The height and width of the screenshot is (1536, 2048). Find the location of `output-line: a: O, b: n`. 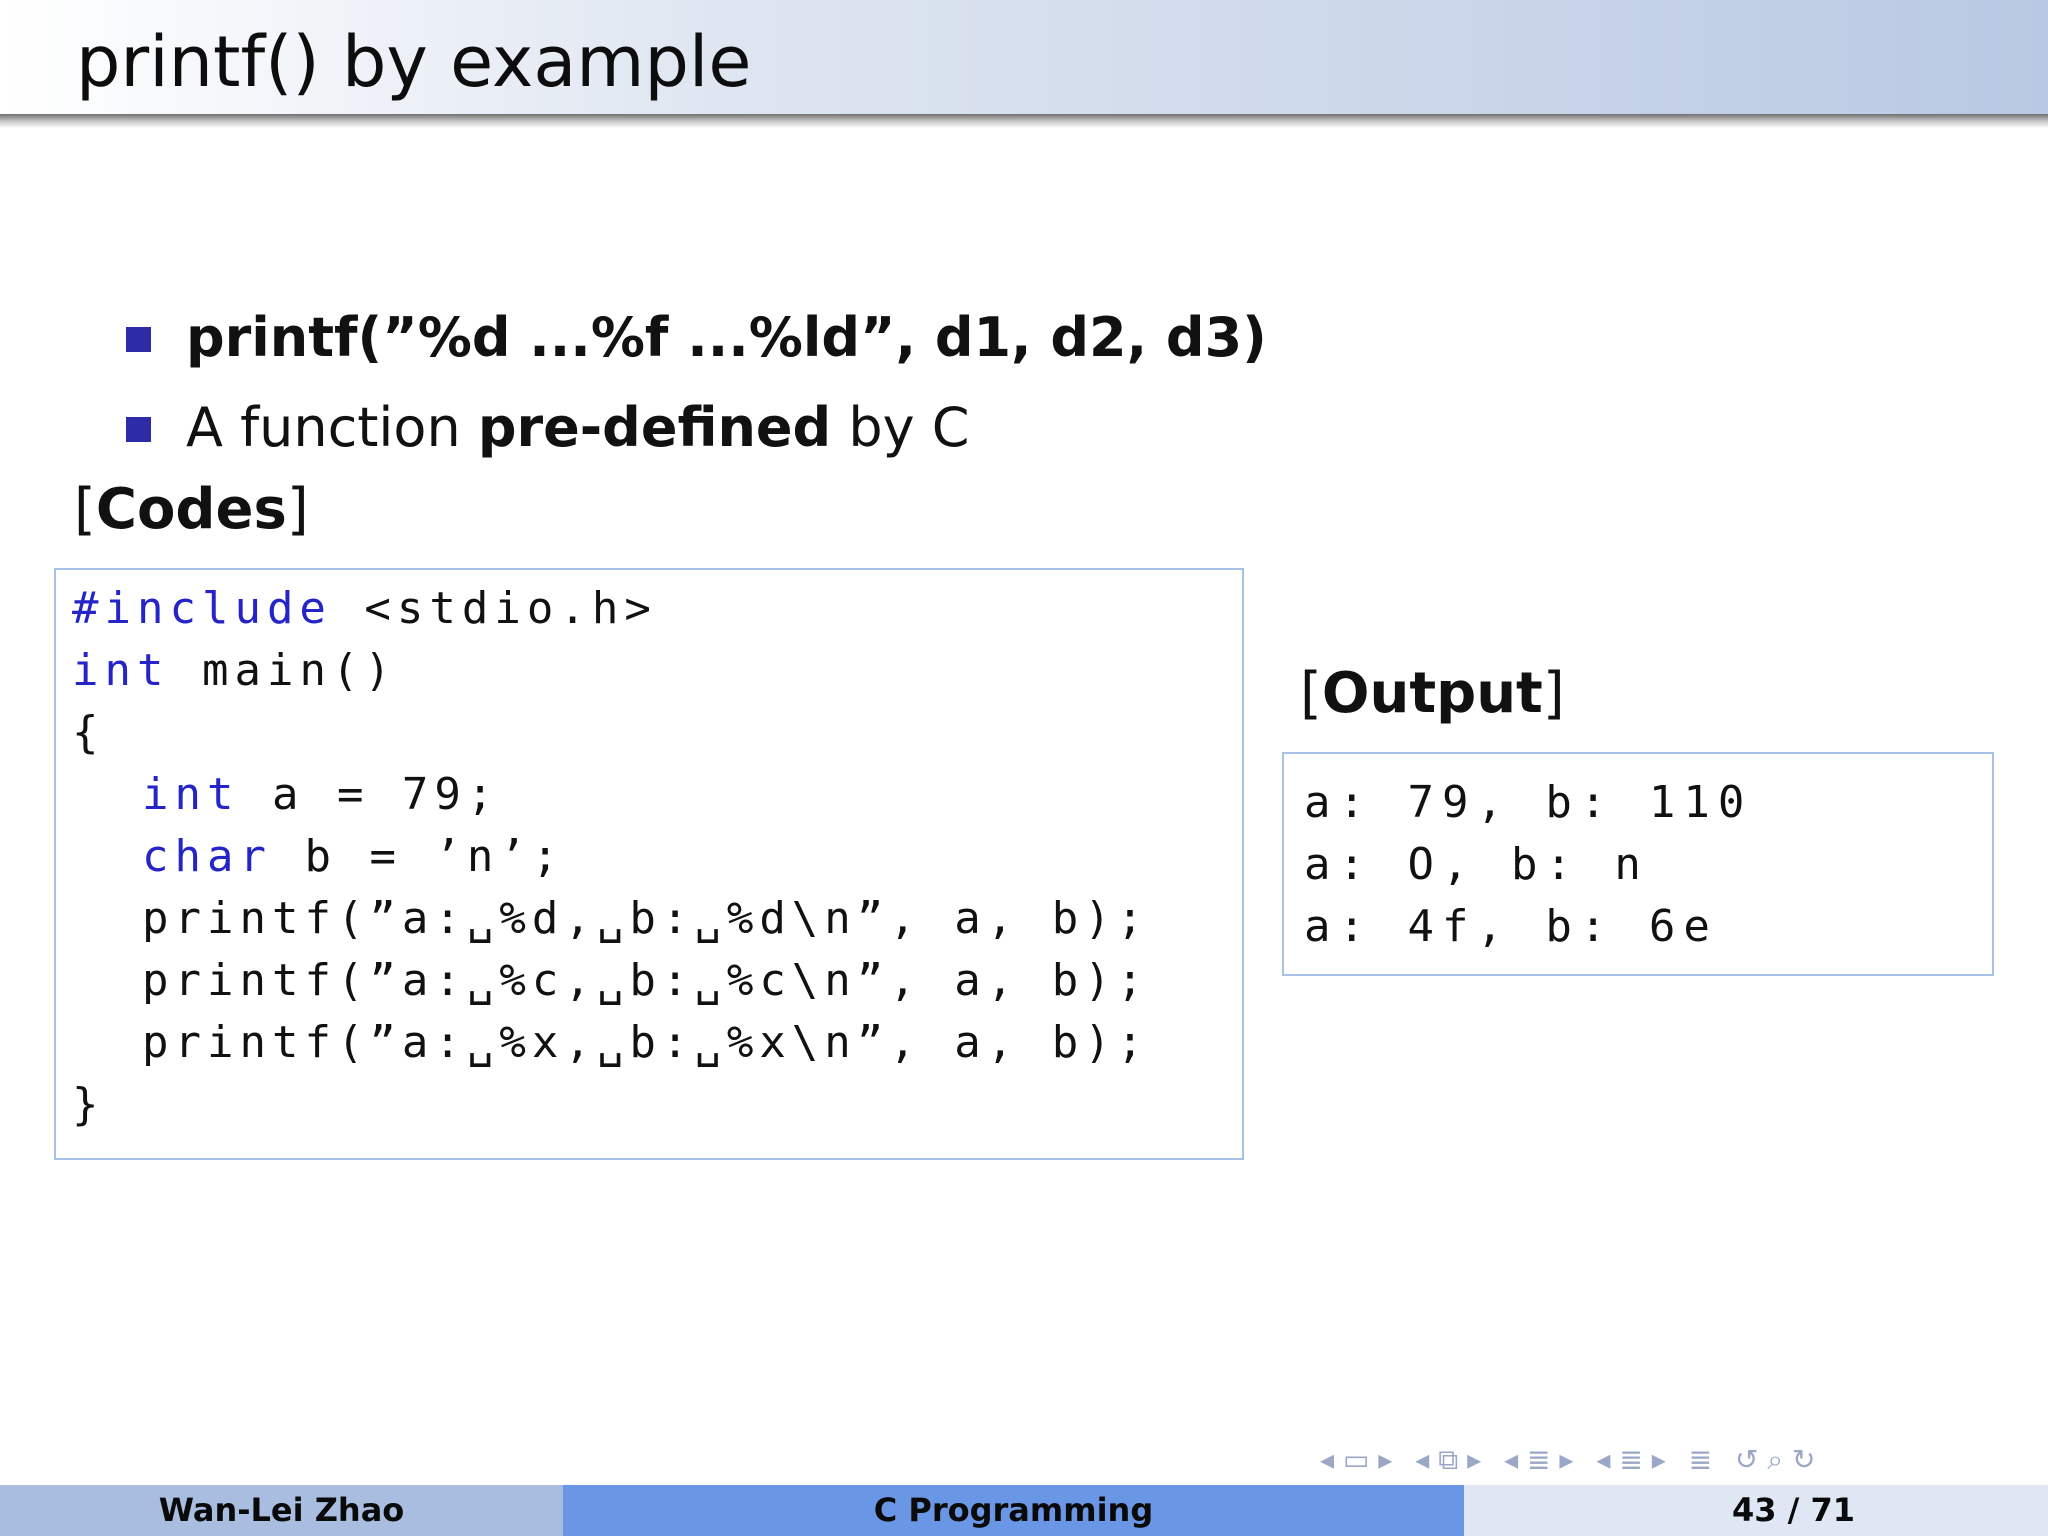

output-line: a: O, b: n is located at coordinates (1476, 864).